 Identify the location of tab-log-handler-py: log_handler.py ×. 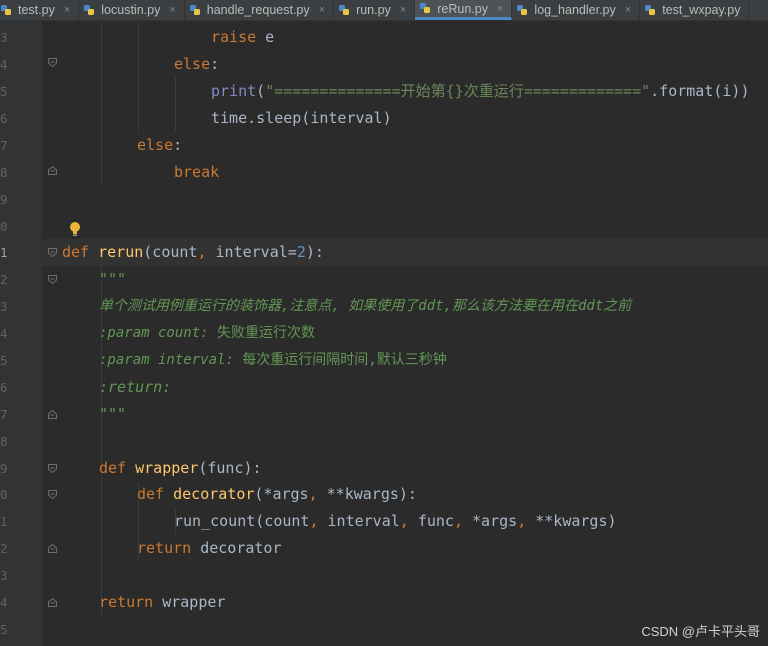
(576, 10).